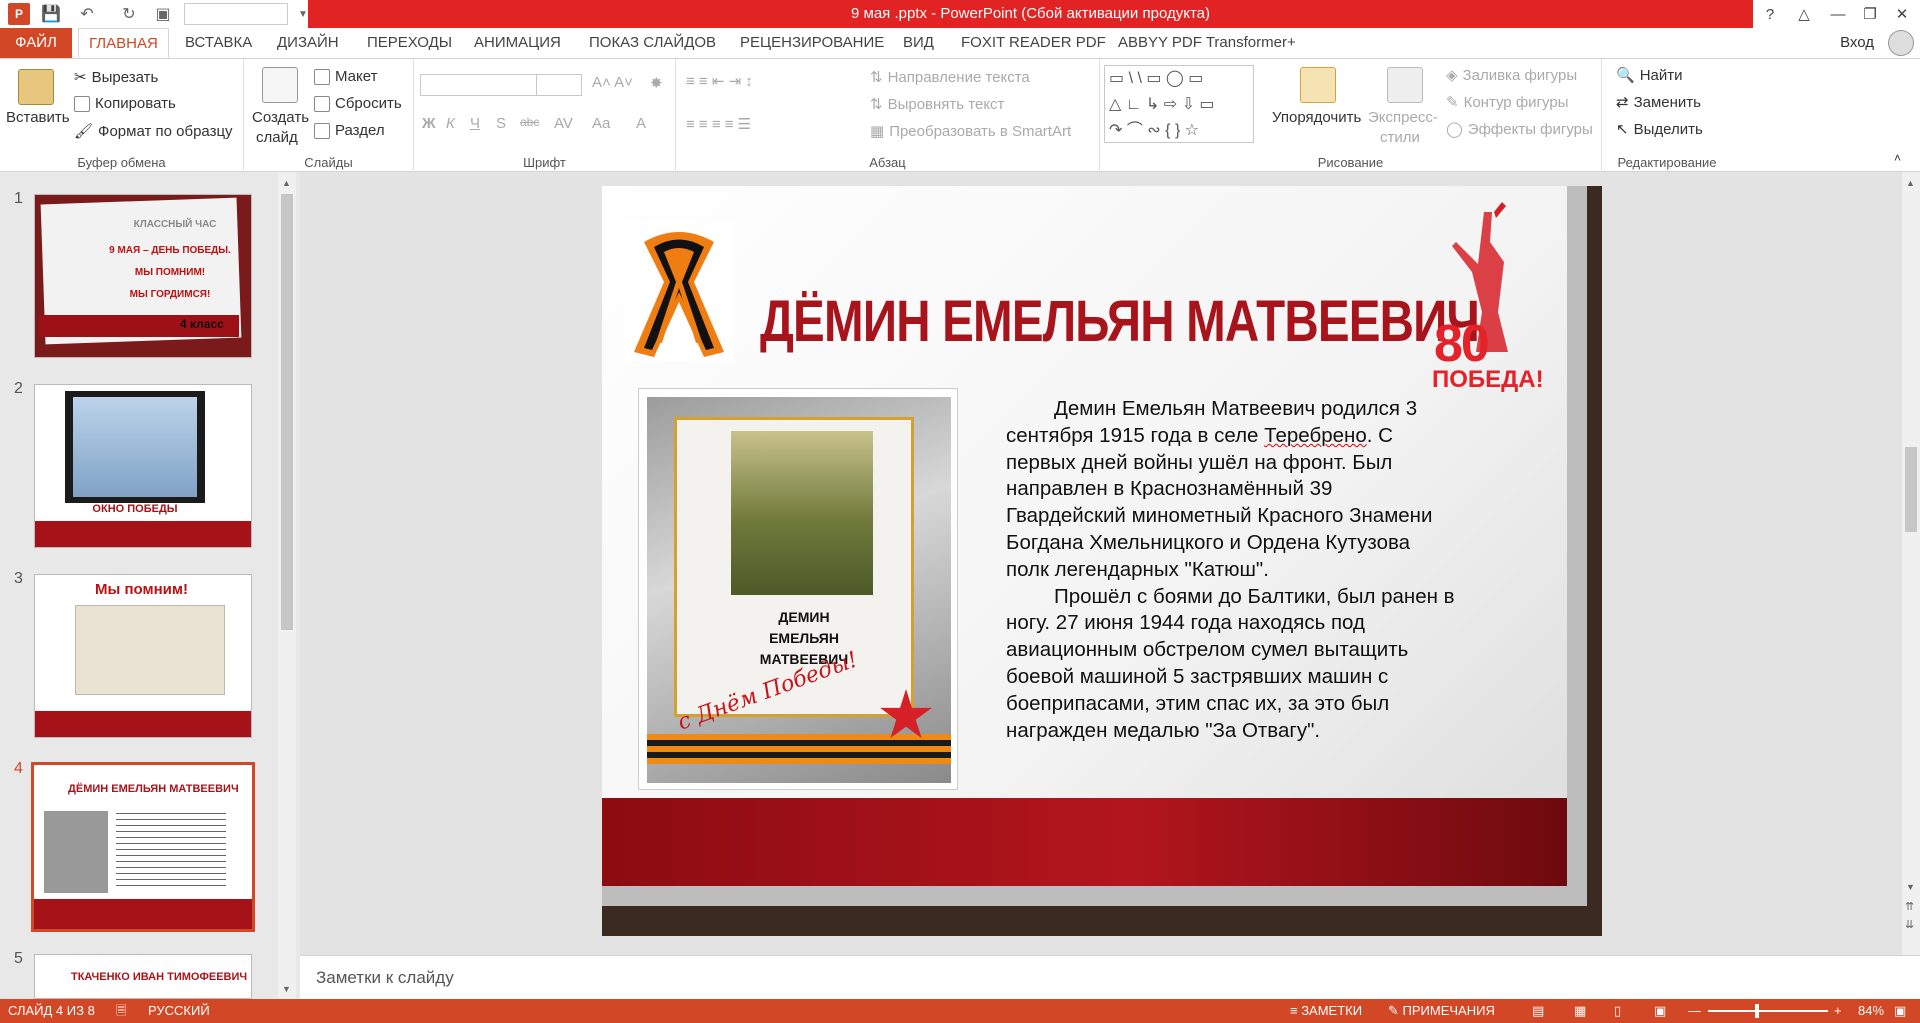 The image size is (1920, 1023). What do you see at coordinates (1659, 129) in the screenshot?
I see `select-button: ↖ Выделить` at bounding box center [1659, 129].